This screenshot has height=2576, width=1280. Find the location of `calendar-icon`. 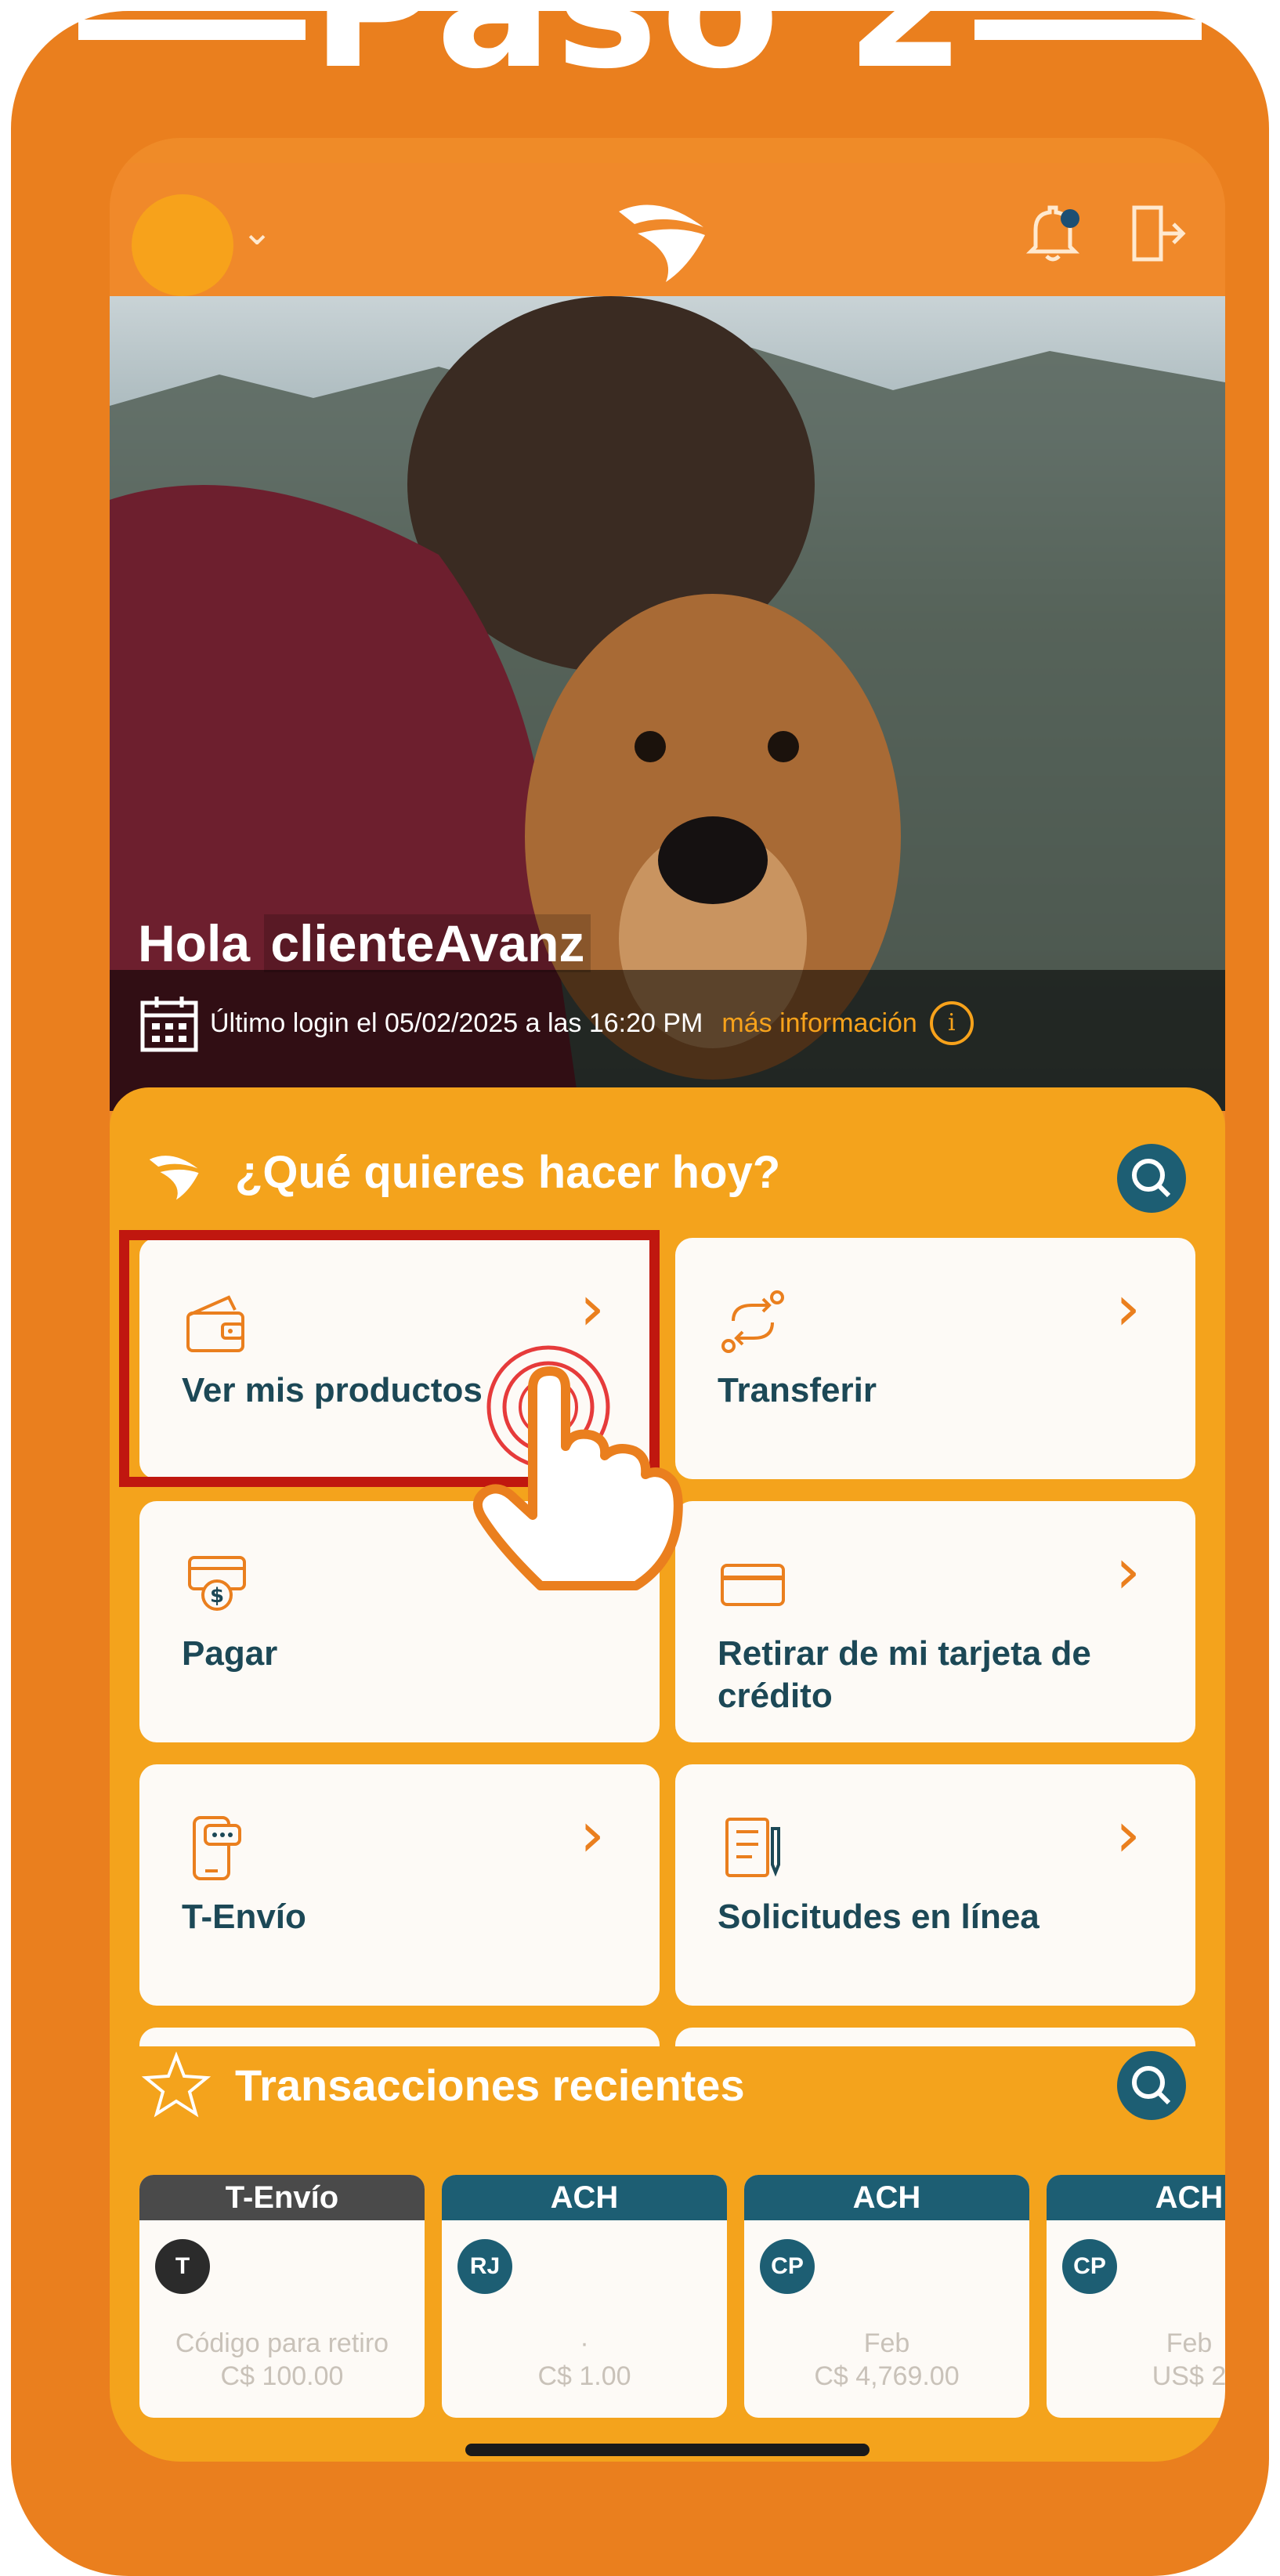

calendar-icon is located at coordinates (169, 1025).